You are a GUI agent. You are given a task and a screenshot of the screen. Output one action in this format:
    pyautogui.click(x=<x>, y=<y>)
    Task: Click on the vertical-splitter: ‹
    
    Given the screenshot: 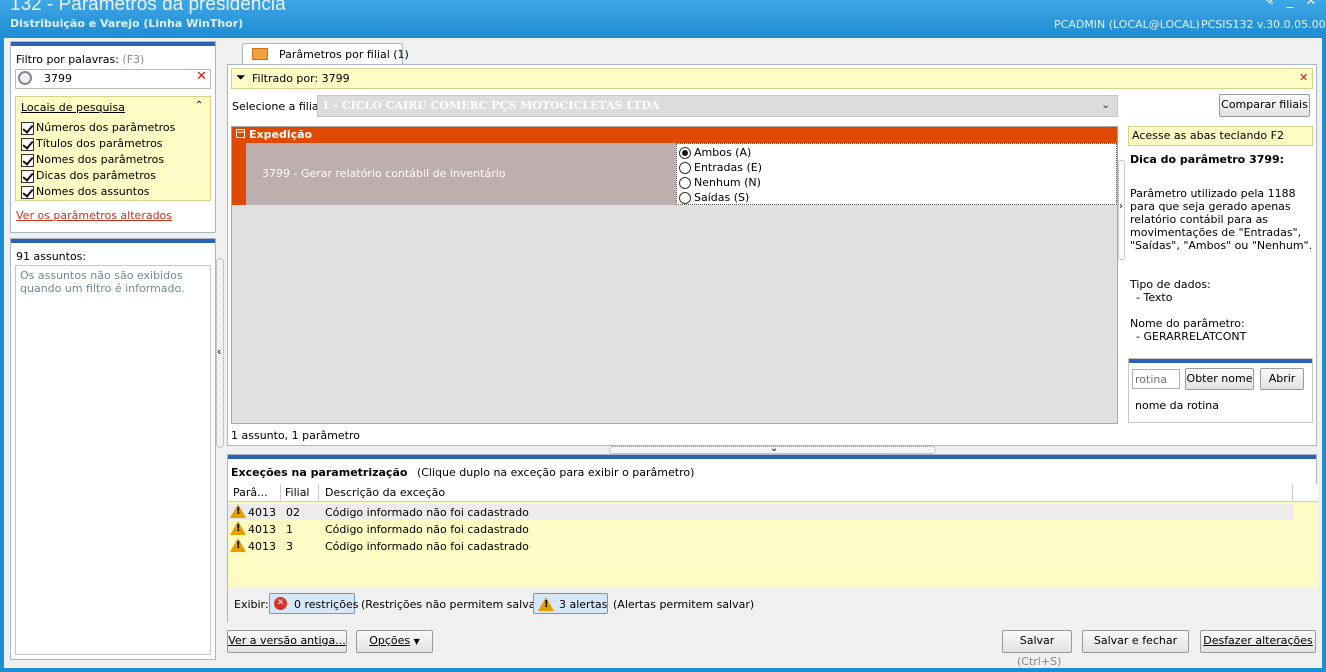 What is the action you would take?
    pyautogui.click(x=220, y=353)
    